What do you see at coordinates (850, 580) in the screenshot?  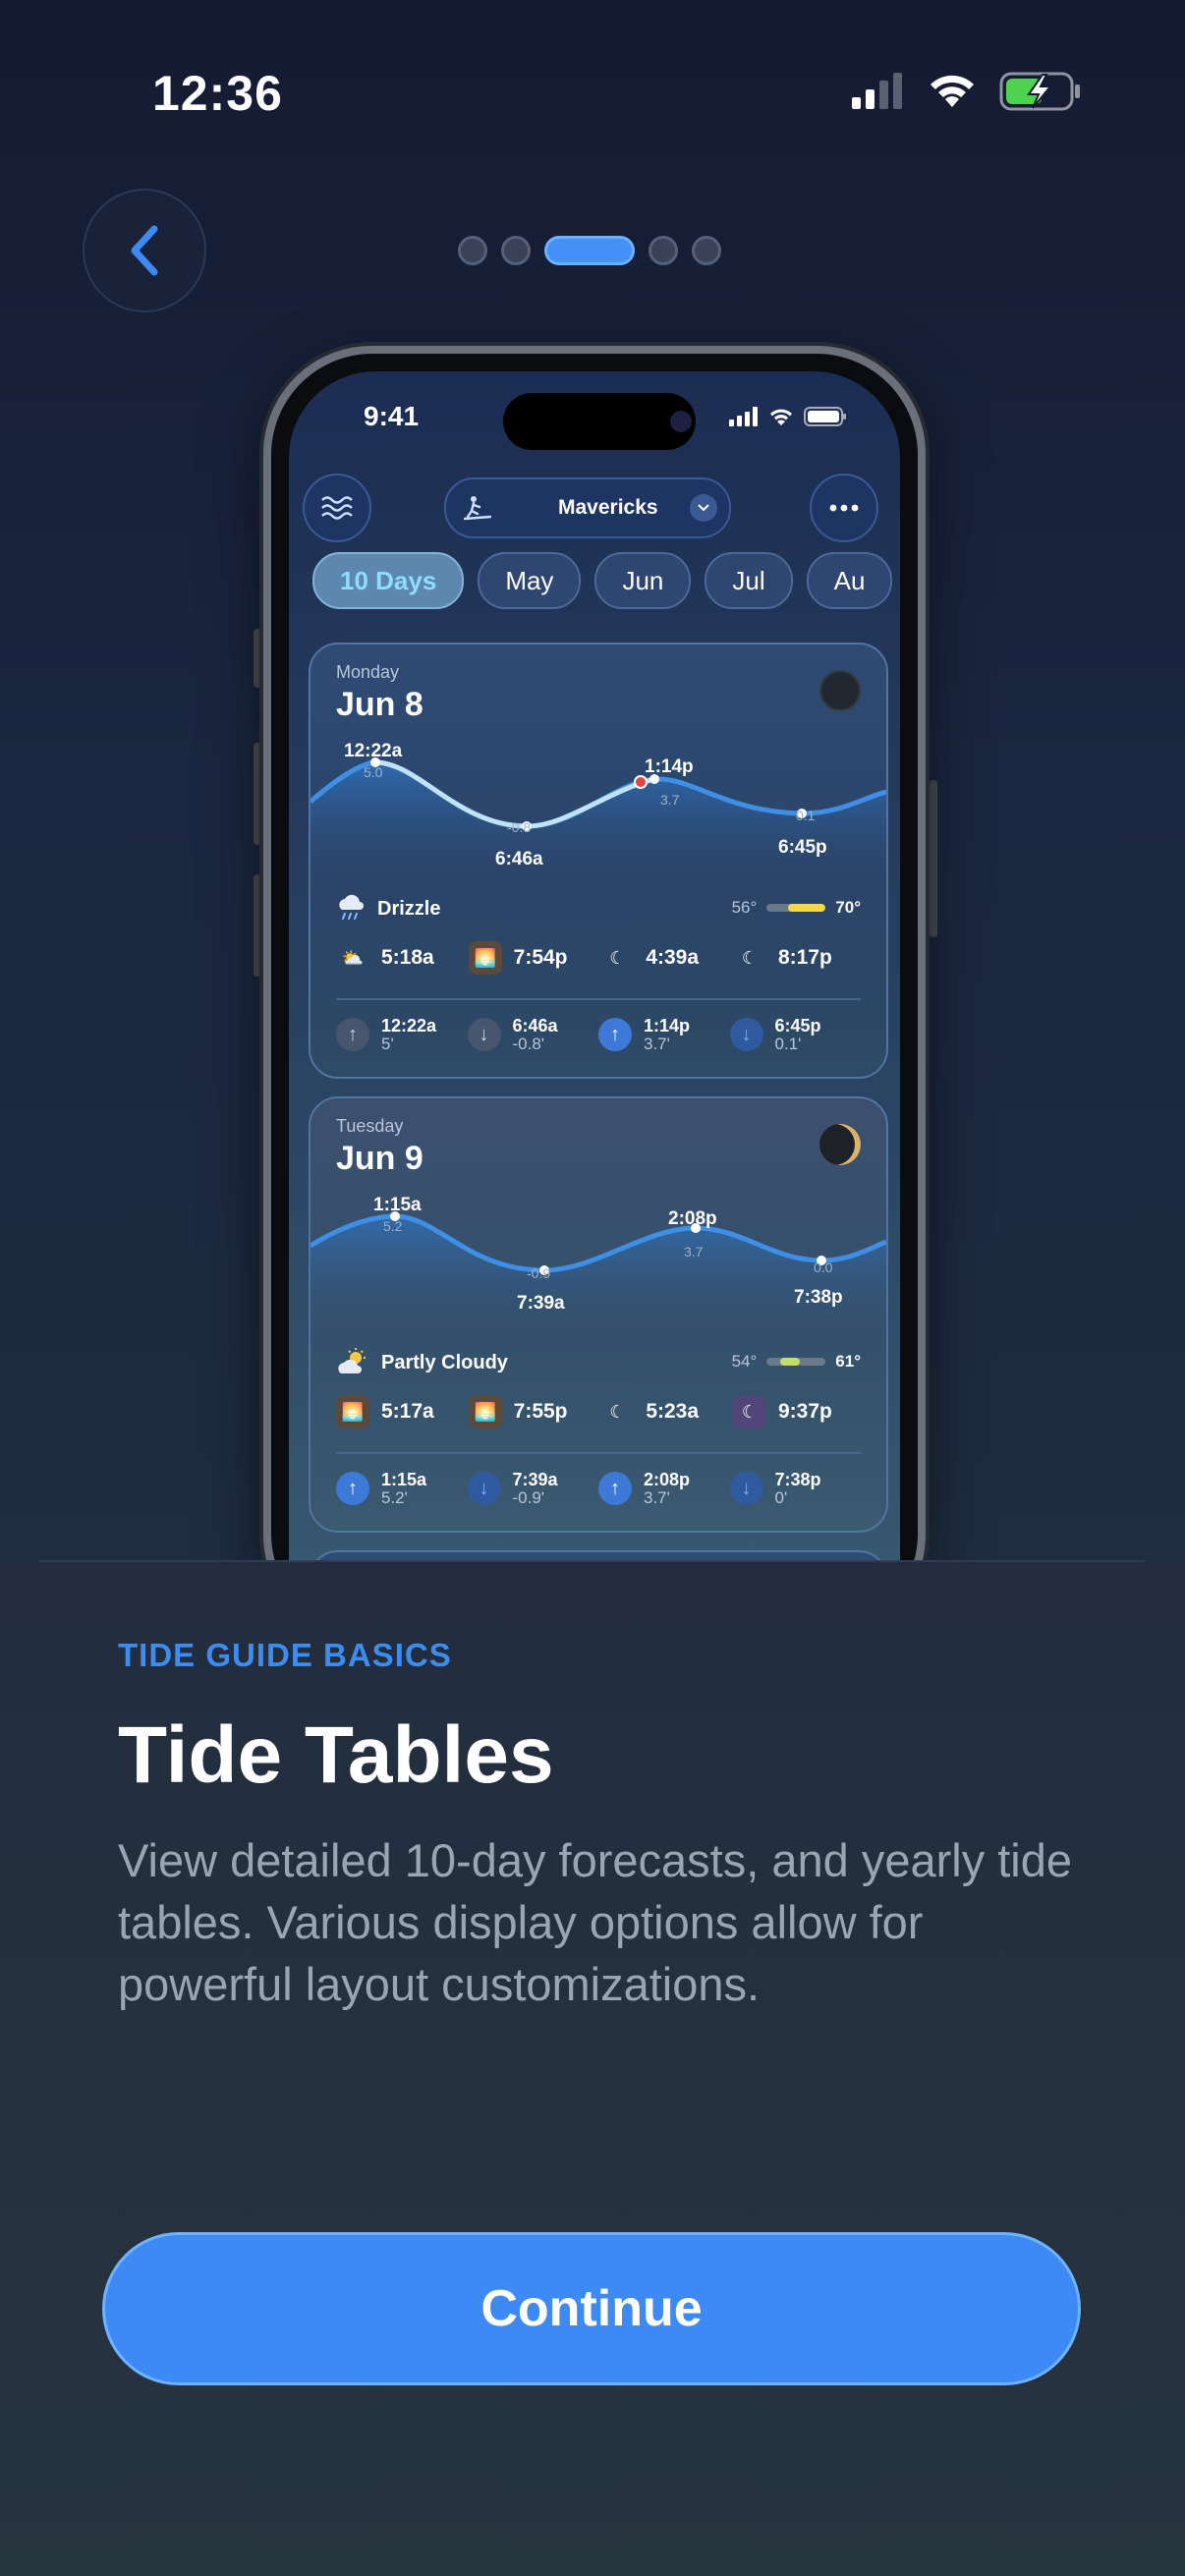 I see `tab-aug: Au` at bounding box center [850, 580].